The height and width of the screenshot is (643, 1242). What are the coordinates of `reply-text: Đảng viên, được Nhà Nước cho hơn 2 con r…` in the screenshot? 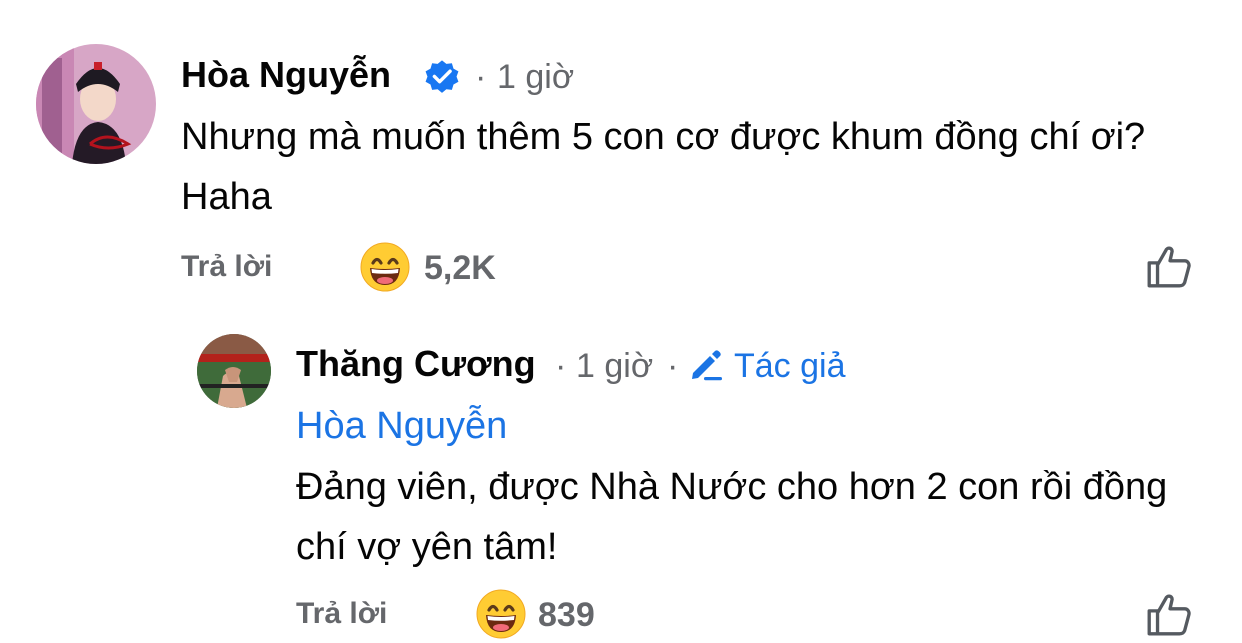 It's located at (732, 517).